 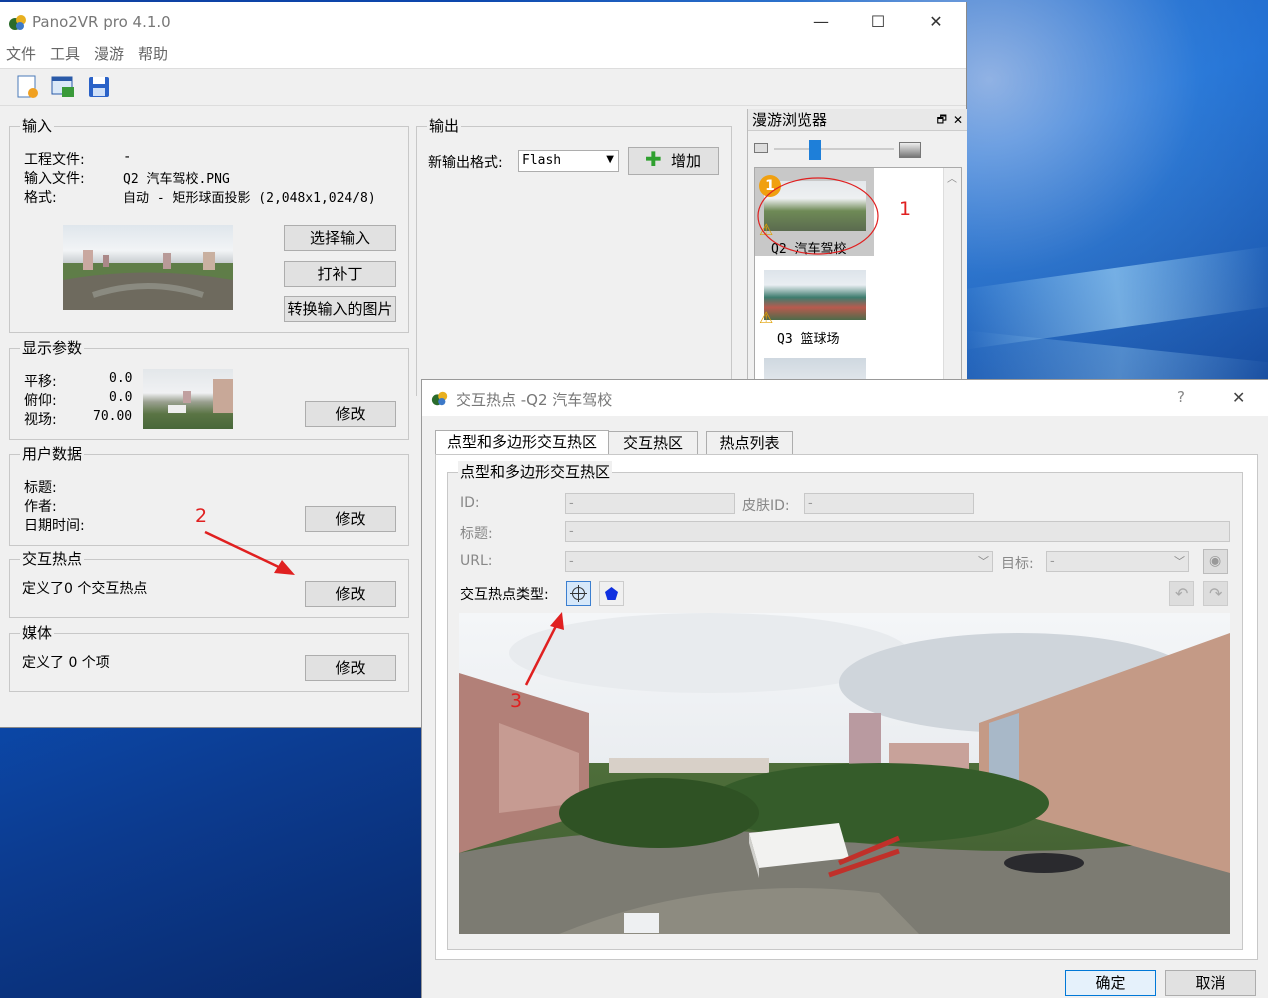 I want to click on id-label: ID:, so click(x=470, y=503).